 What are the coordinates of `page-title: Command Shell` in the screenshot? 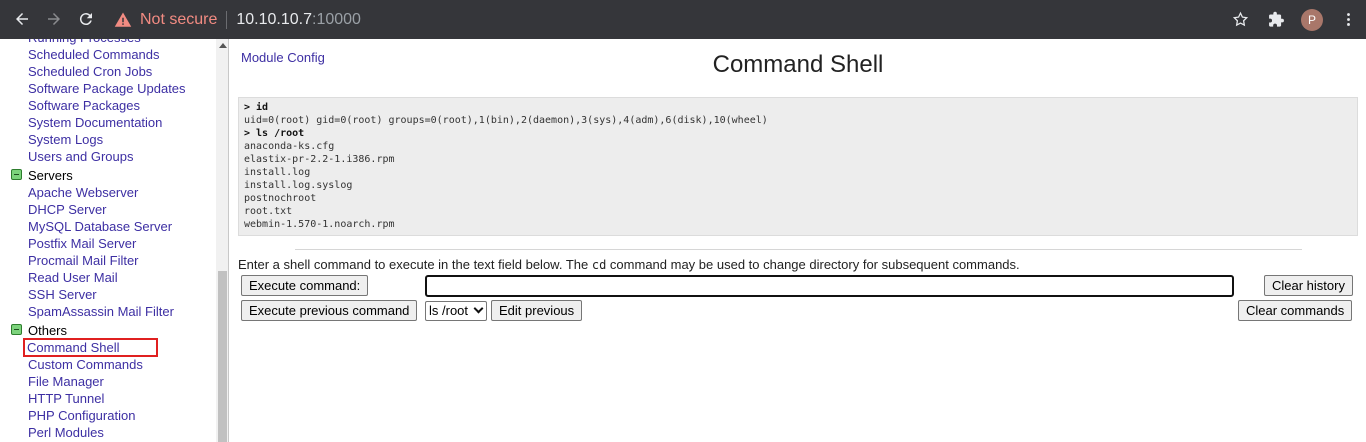 It's located at (798, 65).